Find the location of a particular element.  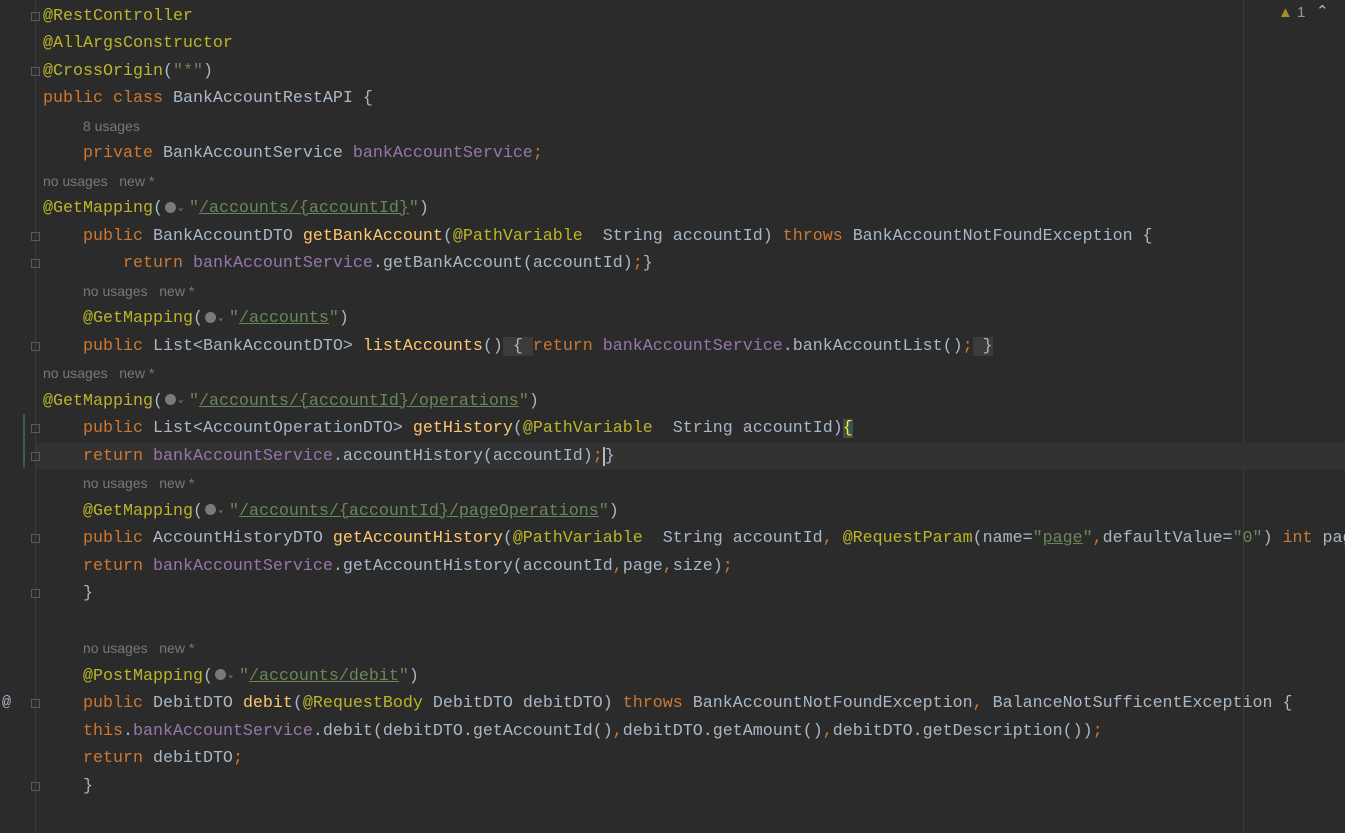

code-token: AccountHistoryDTO is located at coordinates (242, 538).